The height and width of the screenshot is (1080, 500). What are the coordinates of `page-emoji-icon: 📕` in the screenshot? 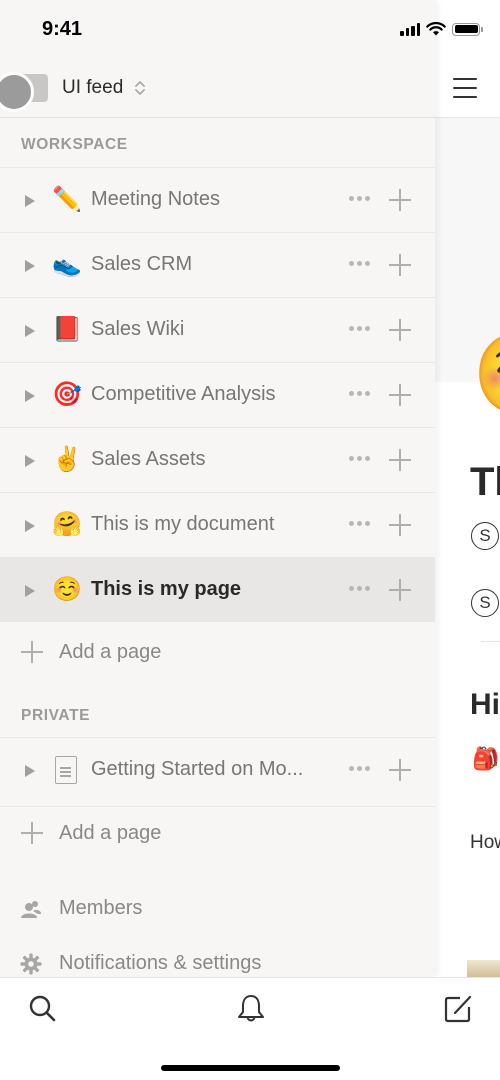 It's located at (67, 329).